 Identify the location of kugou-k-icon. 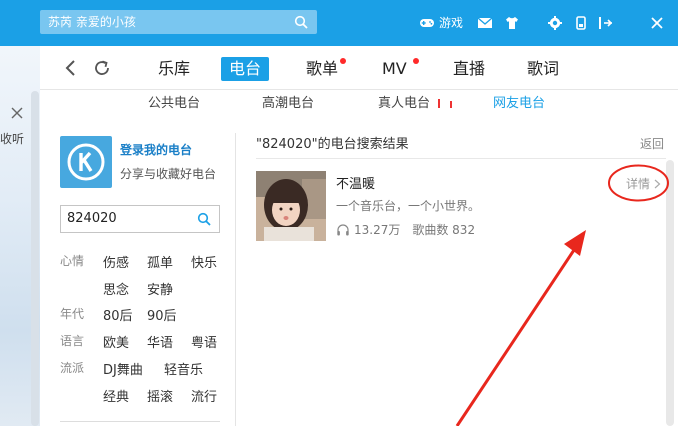
(86, 162).